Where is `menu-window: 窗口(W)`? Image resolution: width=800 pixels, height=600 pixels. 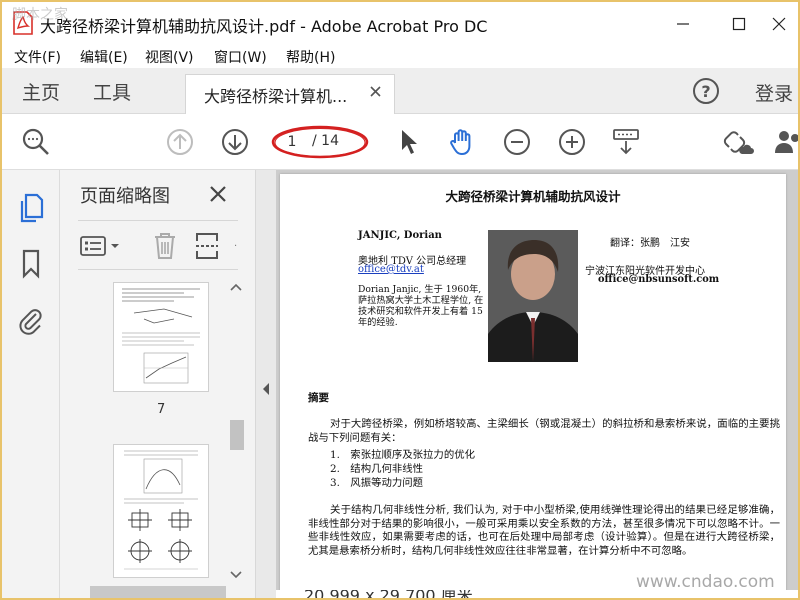 menu-window: 窗口(W) is located at coordinates (240, 57).